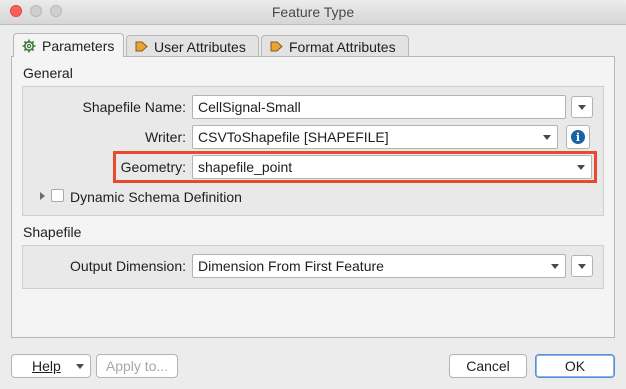  I want to click on cancel-button-label: Cancel, so click(488, 366).